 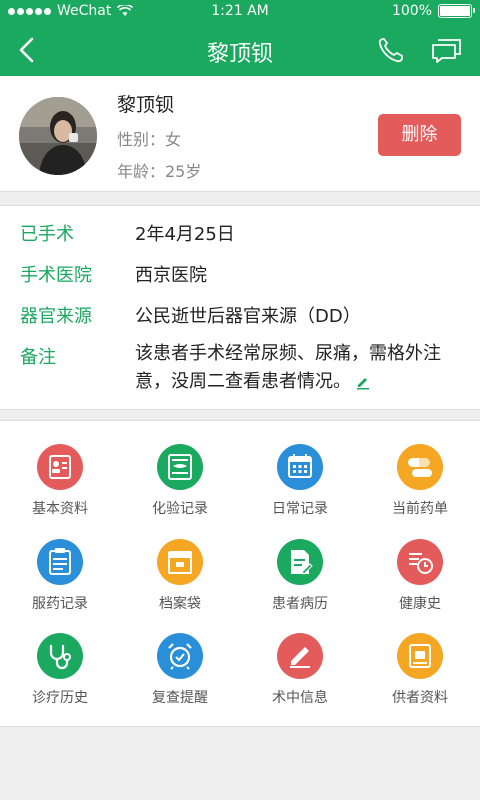 What do you see at coordinates (180, 467) in the screenshot?
I see `lab-record-icon` at bounding box center [180, 467].